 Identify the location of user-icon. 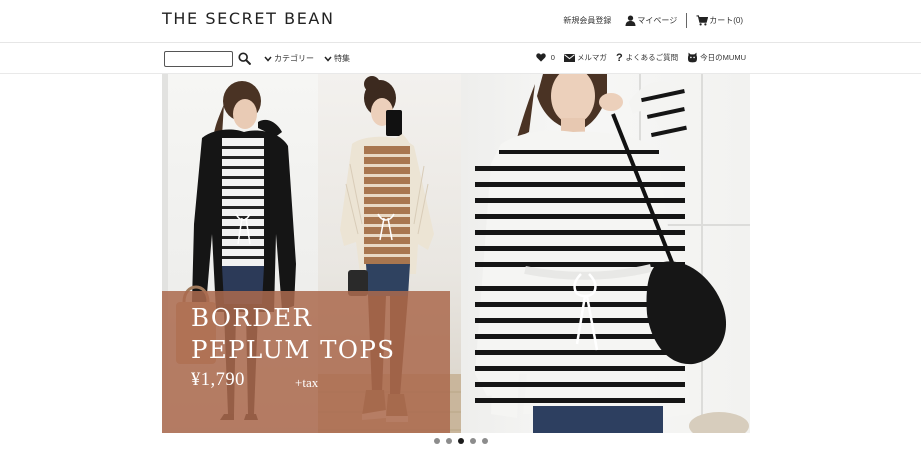
(630, 20).